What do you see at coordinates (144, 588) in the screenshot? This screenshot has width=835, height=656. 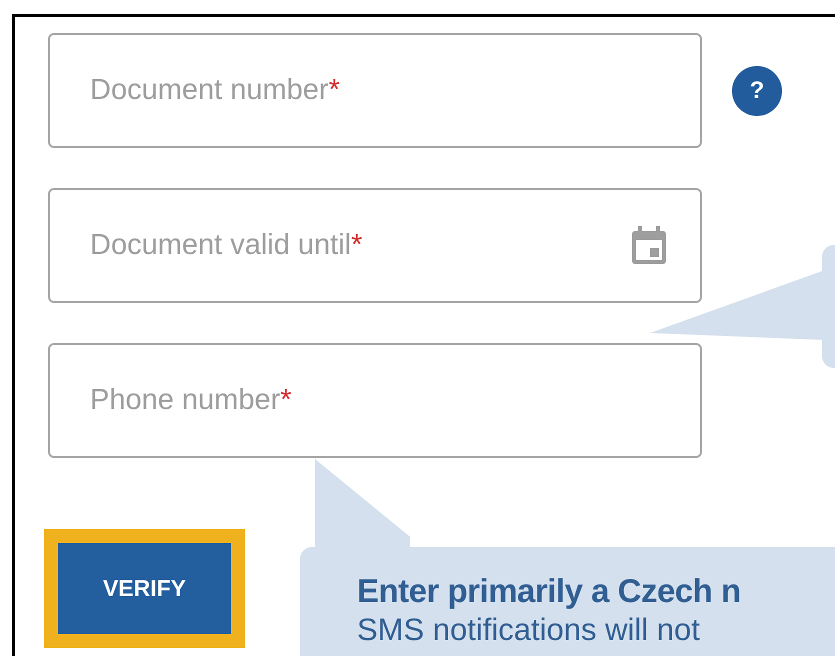 I see `verify-button: VERIFY` at bounding box center [144, 588].